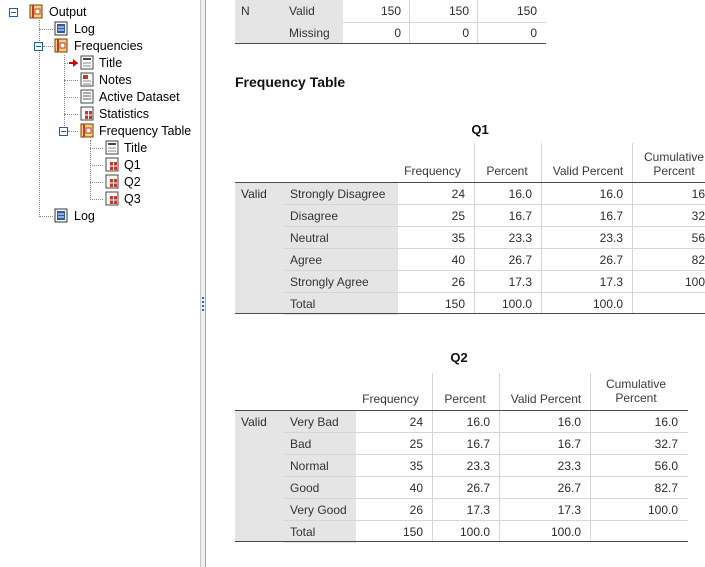 This screenshot has height=567, width=705. Describe the element at coordinates (314, 216) in the screenshot. I see `row-label: Disagree` at that location.